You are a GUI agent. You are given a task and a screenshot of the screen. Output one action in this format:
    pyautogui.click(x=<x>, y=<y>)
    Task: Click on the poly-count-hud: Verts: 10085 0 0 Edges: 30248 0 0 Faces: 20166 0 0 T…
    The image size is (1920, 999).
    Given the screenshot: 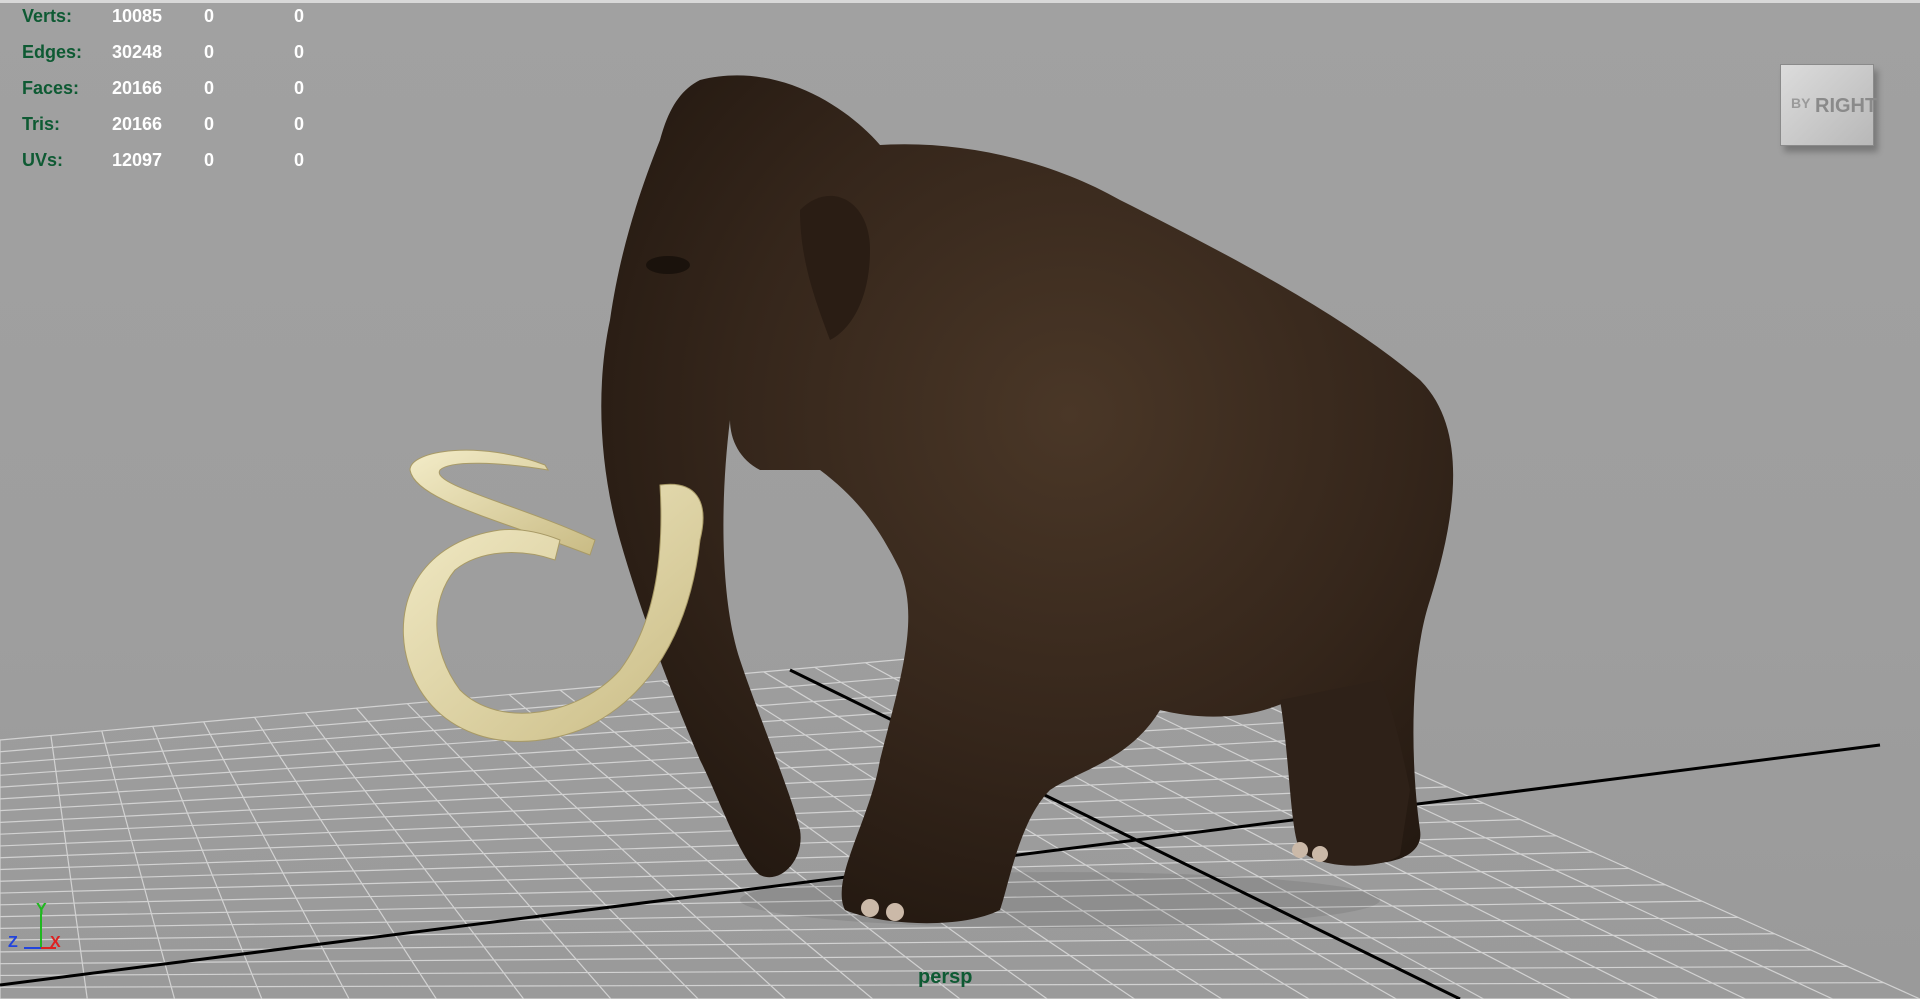 What is the action you would take?
    pyautogui.click(x=172, y=96)
    